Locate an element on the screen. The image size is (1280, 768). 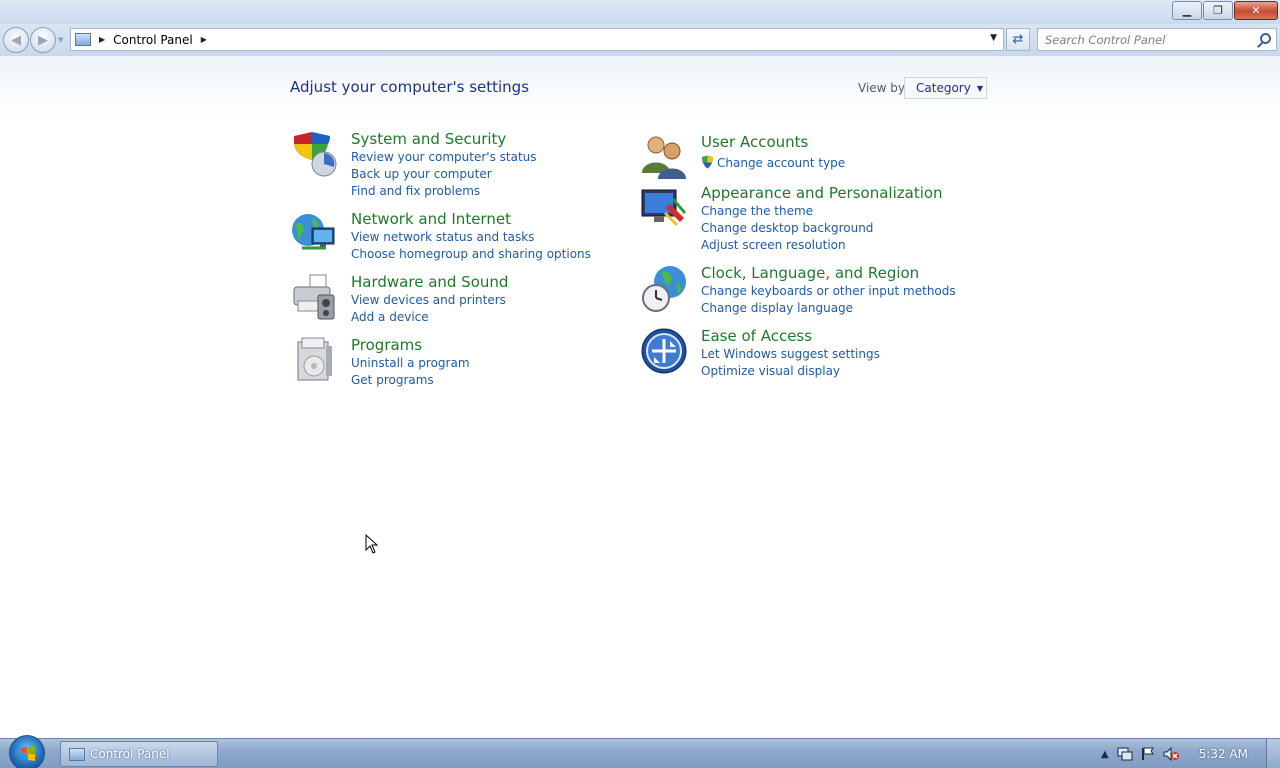
search-box is located at coordinates (1157, 39).